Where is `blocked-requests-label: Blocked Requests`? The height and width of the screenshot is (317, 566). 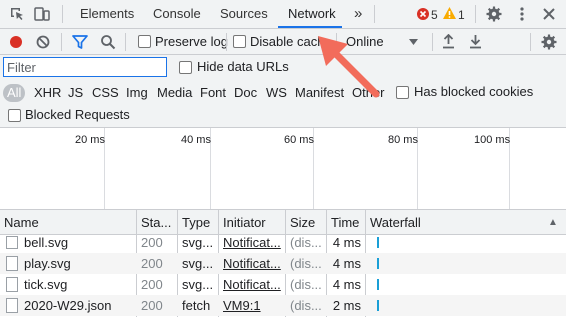
blocked-requests-label: Blocked Requests is located at coordinates (77, 114).